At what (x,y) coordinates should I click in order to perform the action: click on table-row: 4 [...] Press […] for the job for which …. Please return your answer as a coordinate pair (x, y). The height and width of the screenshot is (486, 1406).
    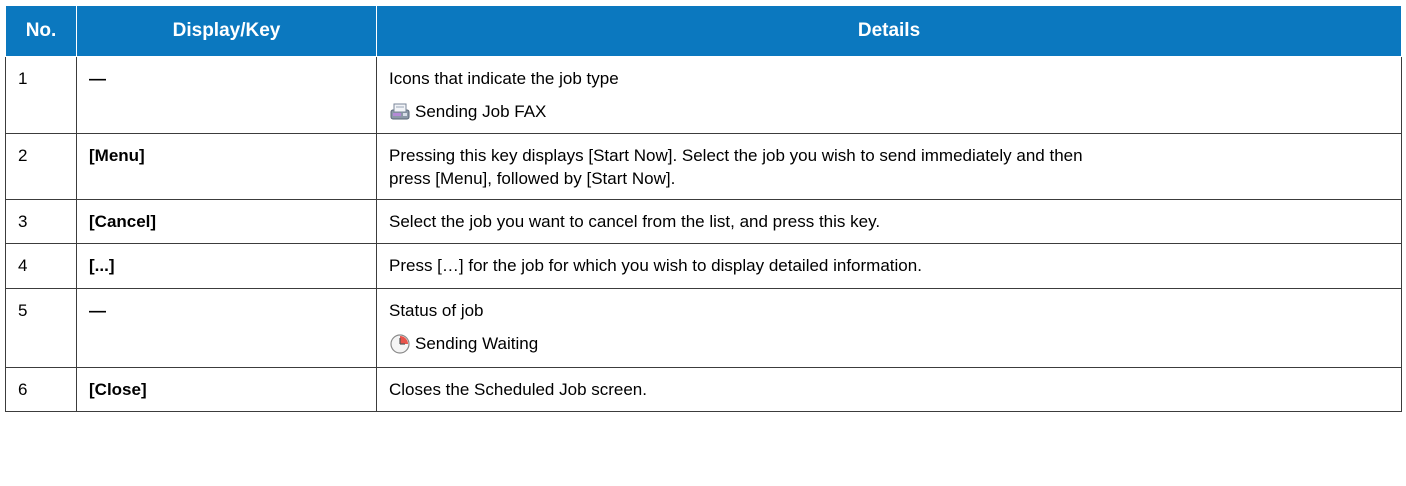
    Looking at the image, I should click on (703, 266).